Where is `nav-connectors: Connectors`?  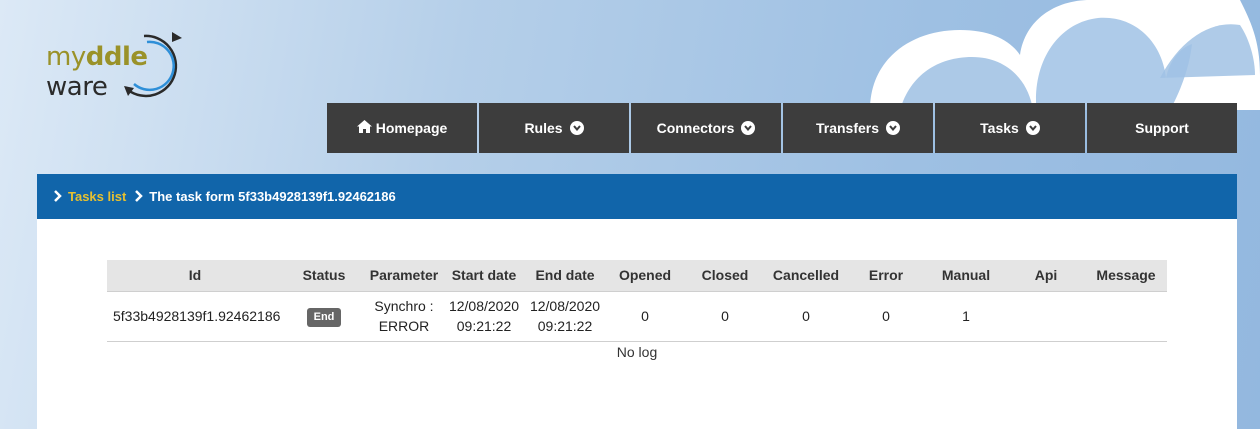
nav-connectors: Connectors is located at coordinates (706, 128).